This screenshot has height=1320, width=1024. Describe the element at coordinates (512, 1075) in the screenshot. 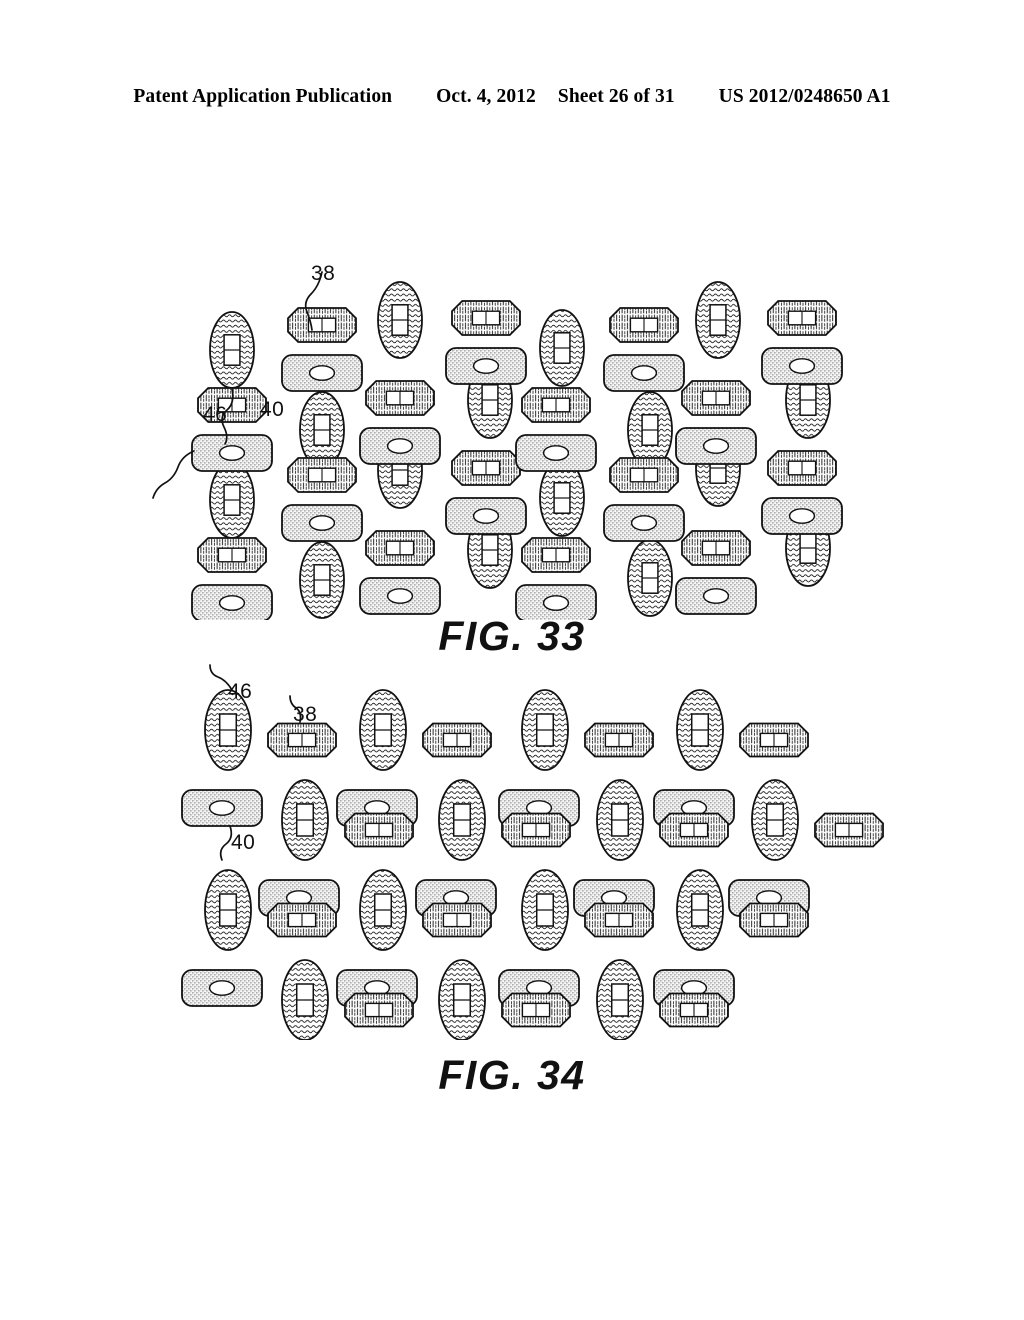

I see `figure-34-caption: FIG. 34` at that location.